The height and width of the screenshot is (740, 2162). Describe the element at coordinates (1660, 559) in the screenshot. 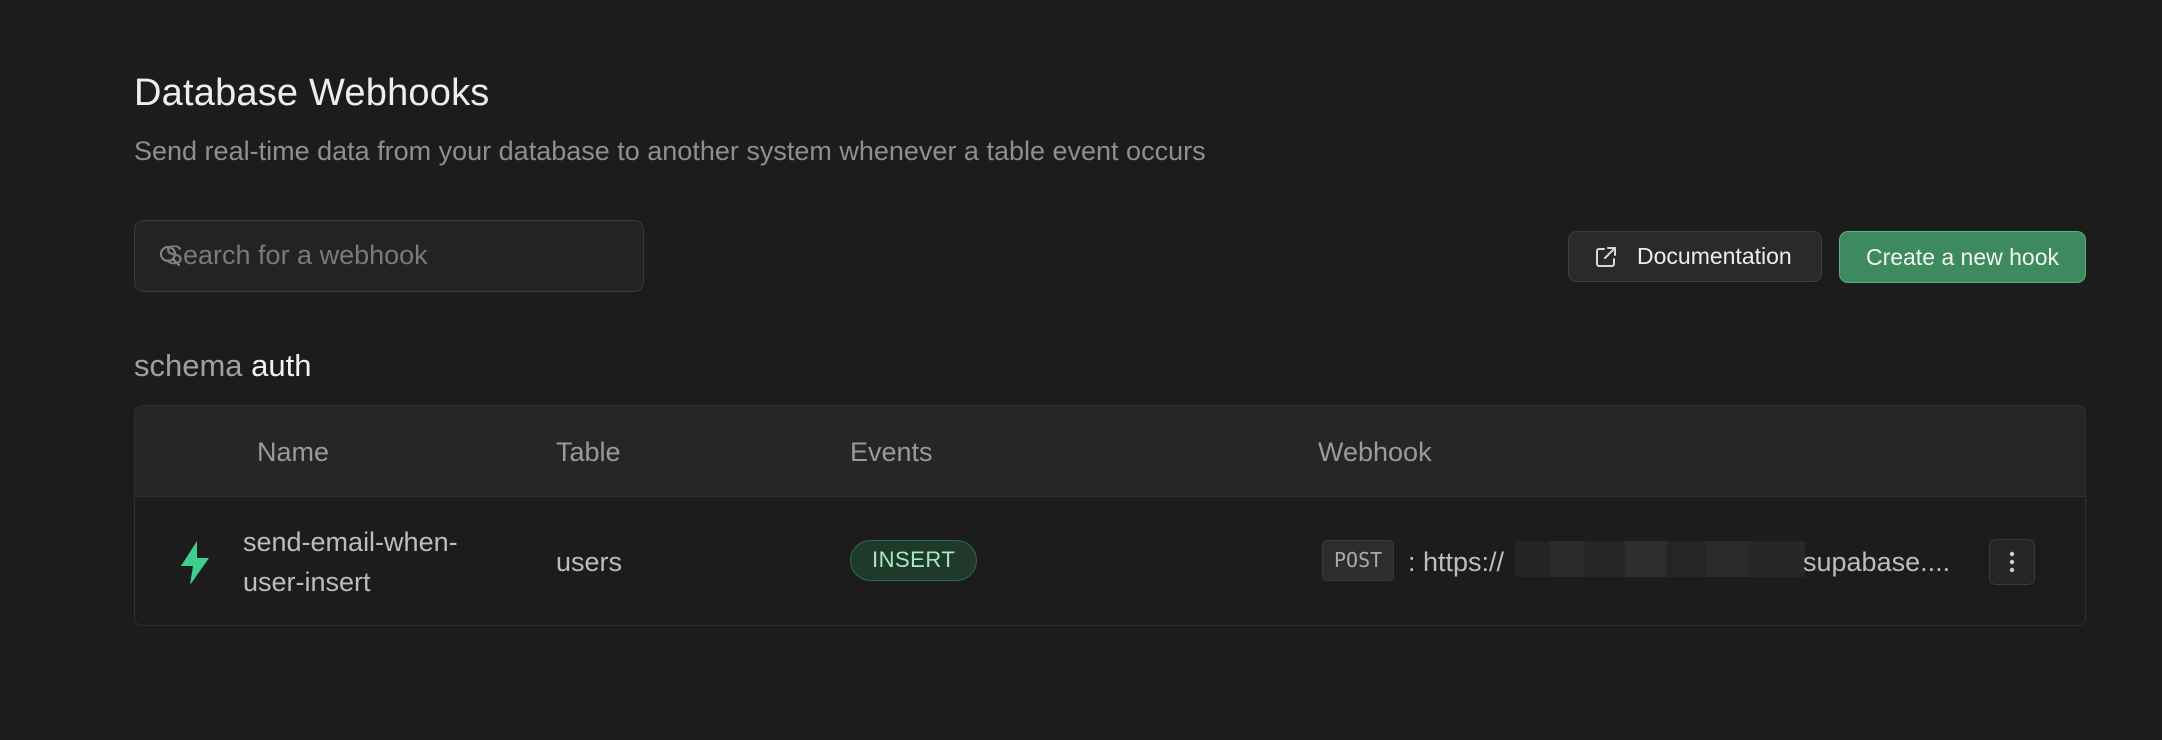

I see `redacted-url-segment` at that location.